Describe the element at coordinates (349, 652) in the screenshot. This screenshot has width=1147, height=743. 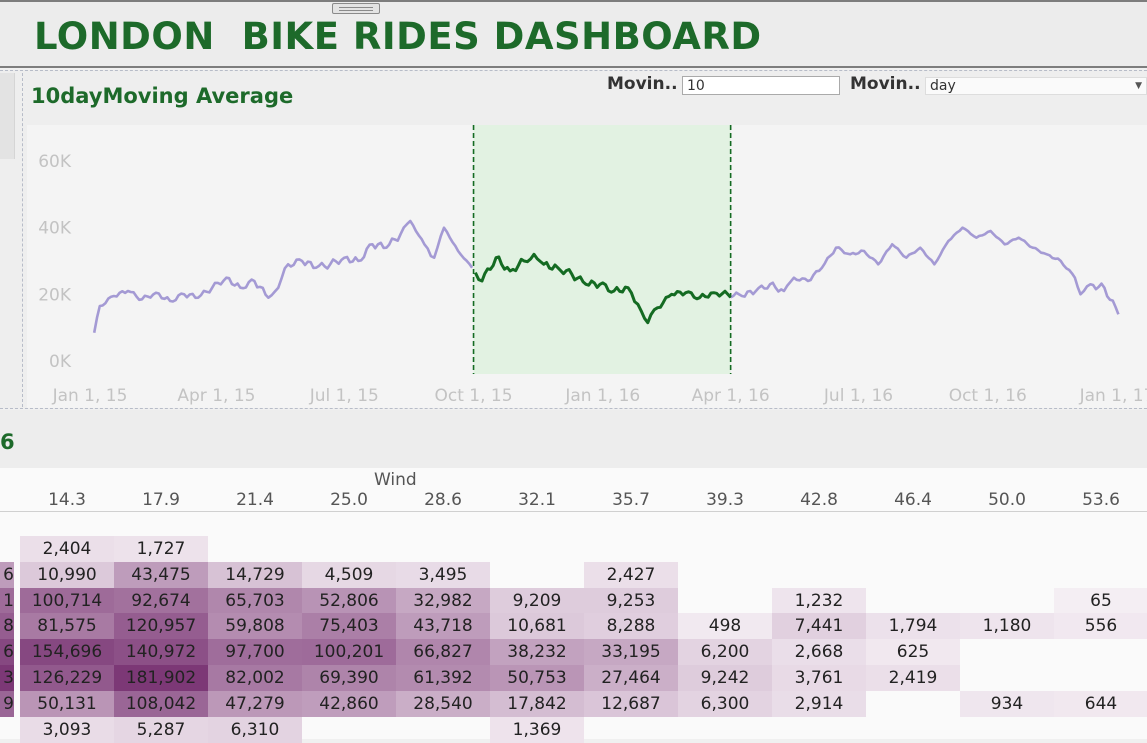
I see `table-cell: 100,201` at that location.